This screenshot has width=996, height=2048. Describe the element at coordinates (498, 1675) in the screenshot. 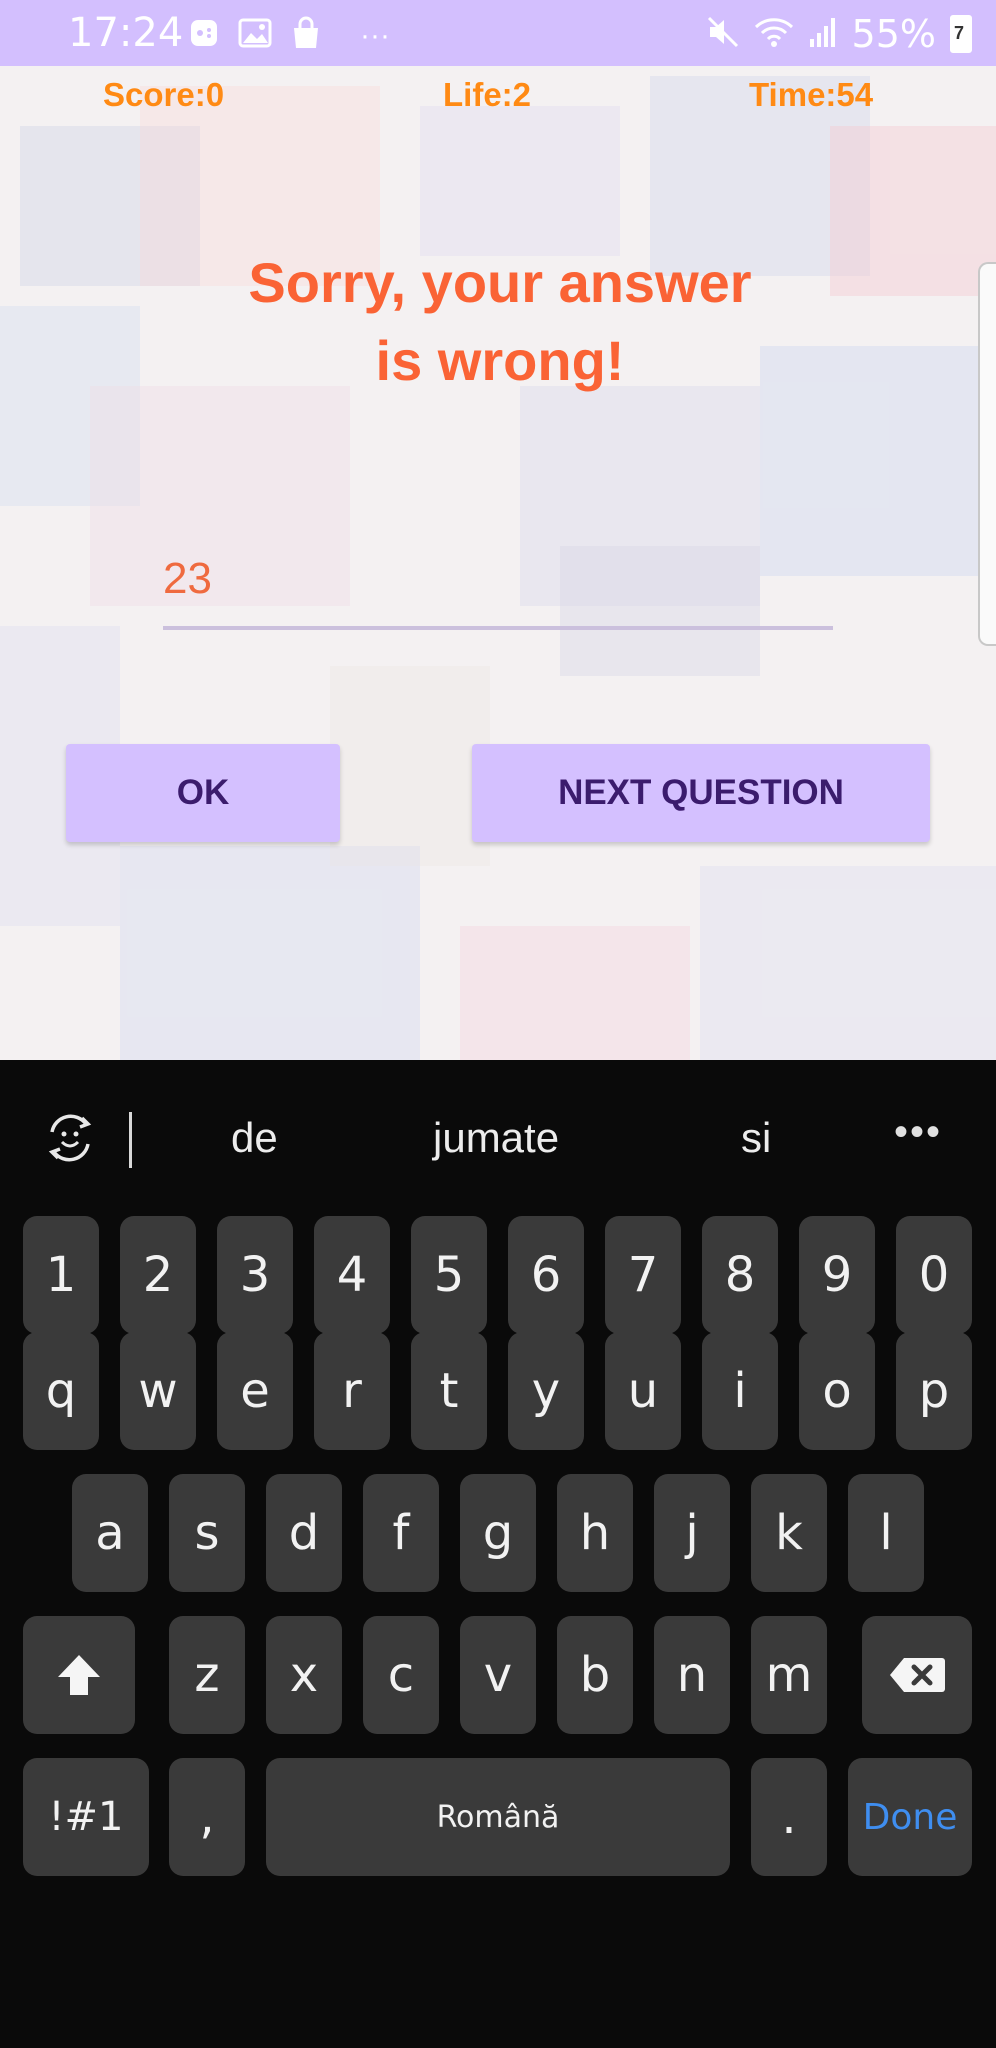

I see `key-v: v` at that location.